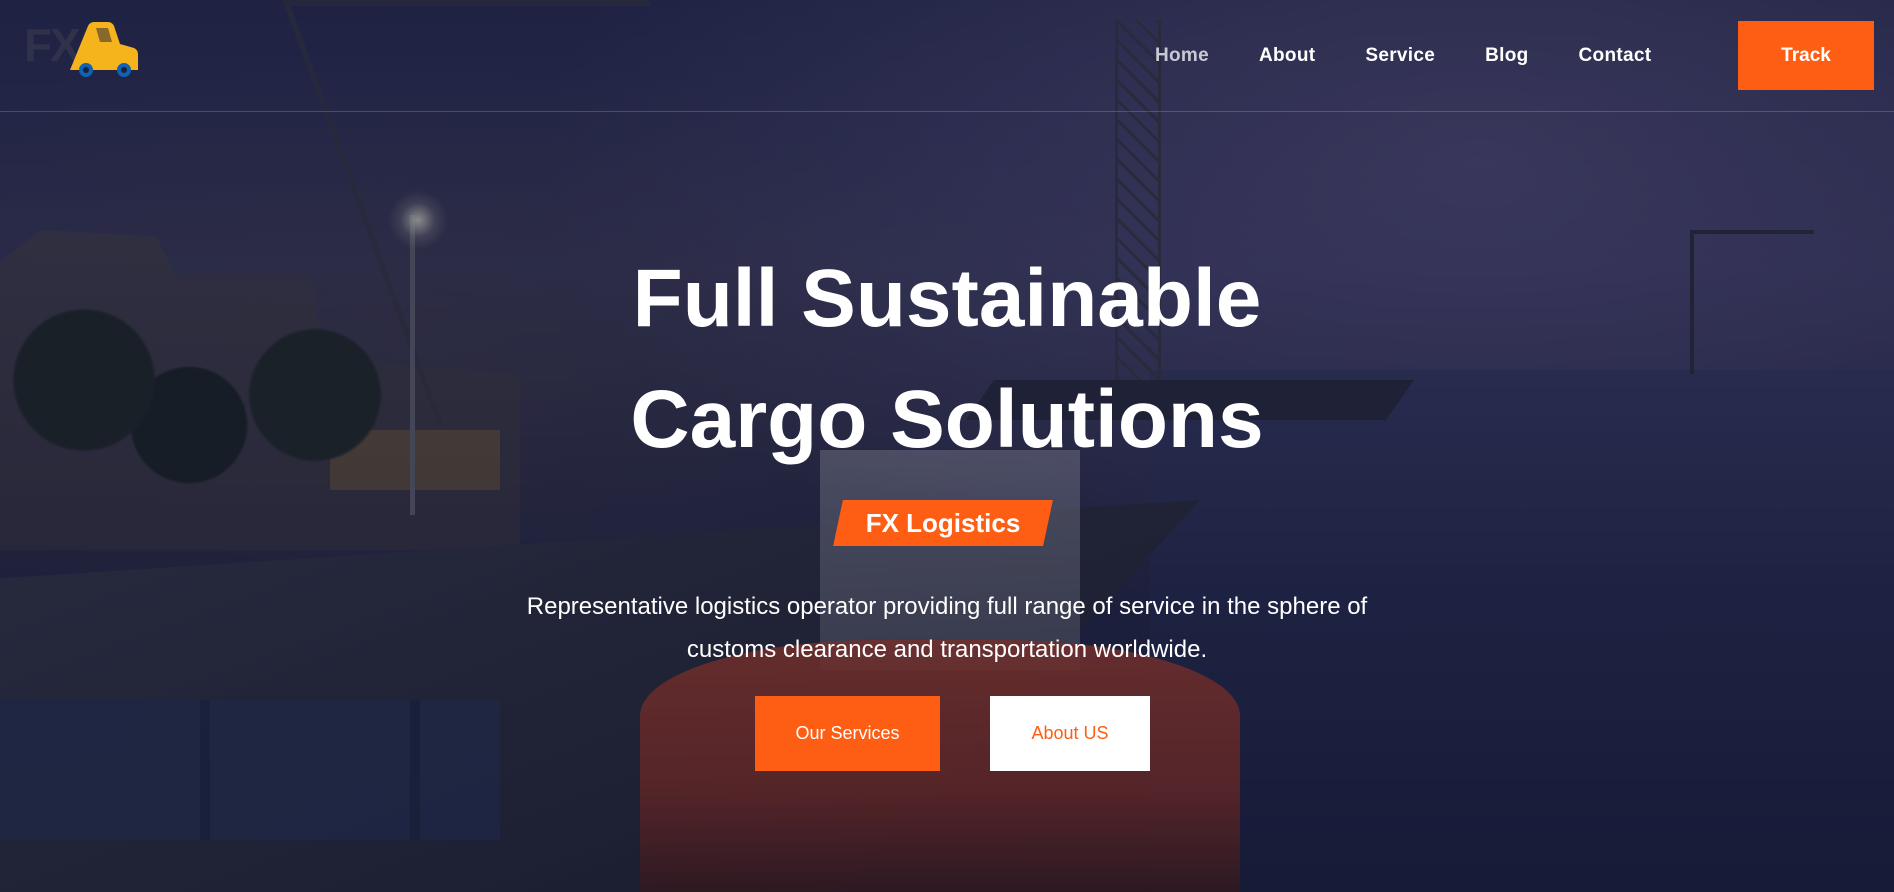 Image resolution: width=1894 pixels, height=892 pixels. What do you see at coordinates (1070, 733) in the screenshot?
I see `about-us-button: About US` at bounding box center [1070, 733].